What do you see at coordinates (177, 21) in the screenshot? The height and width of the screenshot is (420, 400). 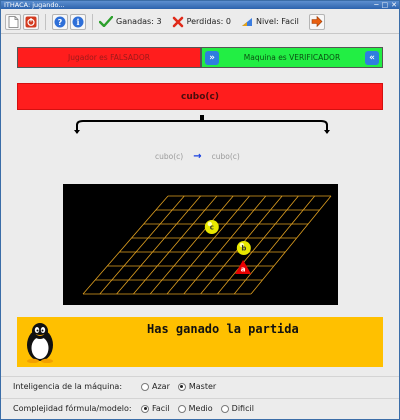 I see `cross-icon` at bounding box center [177, 21].